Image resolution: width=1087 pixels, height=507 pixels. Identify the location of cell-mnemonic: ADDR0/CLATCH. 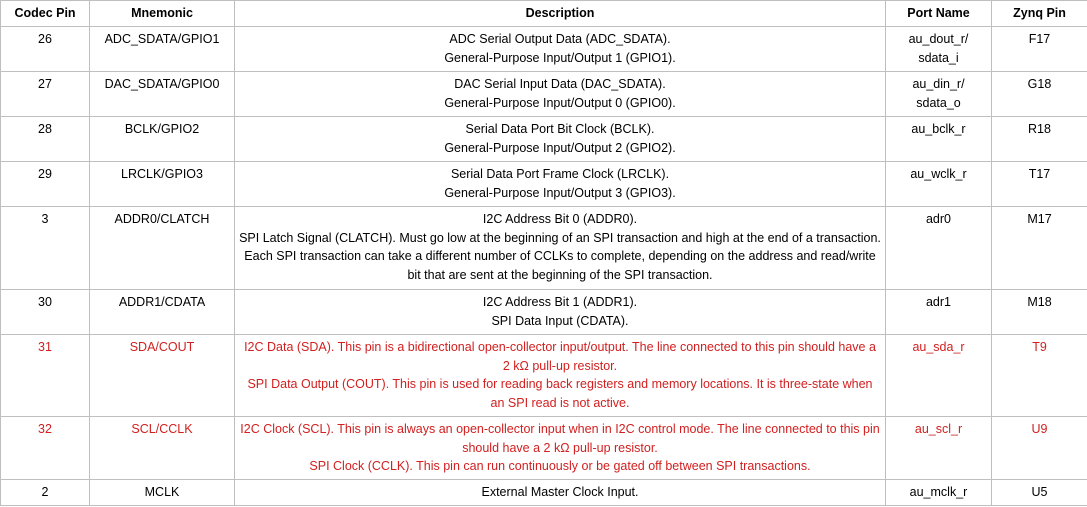
(162, 248).